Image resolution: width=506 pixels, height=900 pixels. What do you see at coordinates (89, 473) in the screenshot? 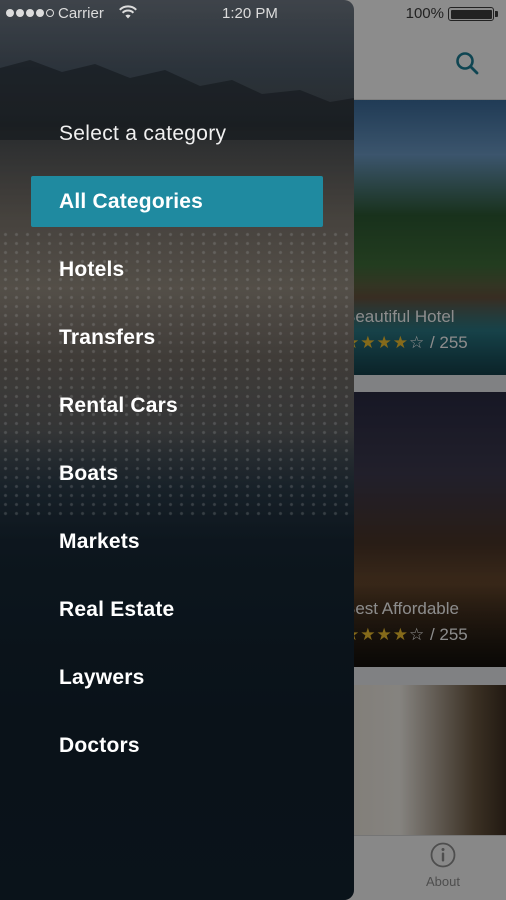
I see `category-label: Boats` at bounding box center [89, 473].